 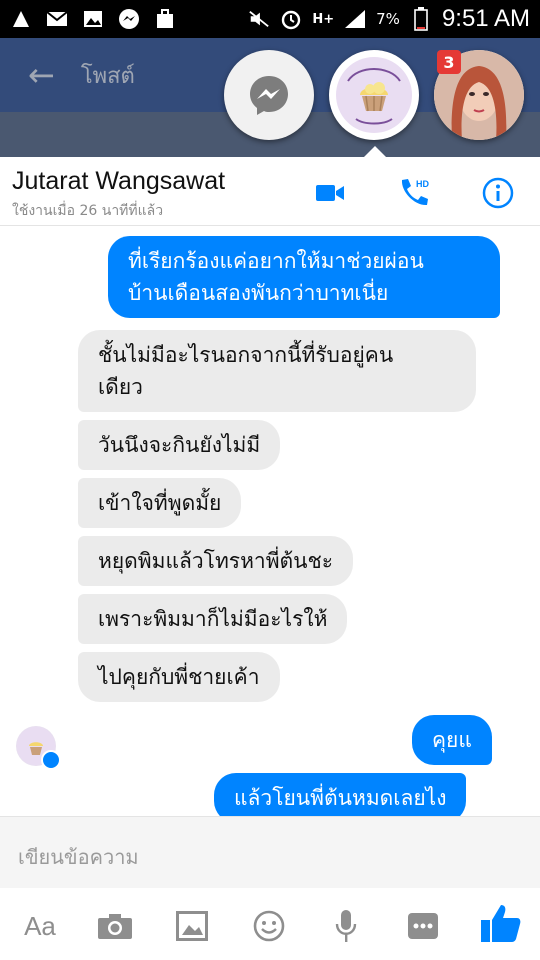 What do you see at coordinates (246, 355) in the screenshot?
I see `message-line: ชั้นไม่มีอะไรนอกจากนี้ที่รับอยู่คน` at bounding box center [246, 355].